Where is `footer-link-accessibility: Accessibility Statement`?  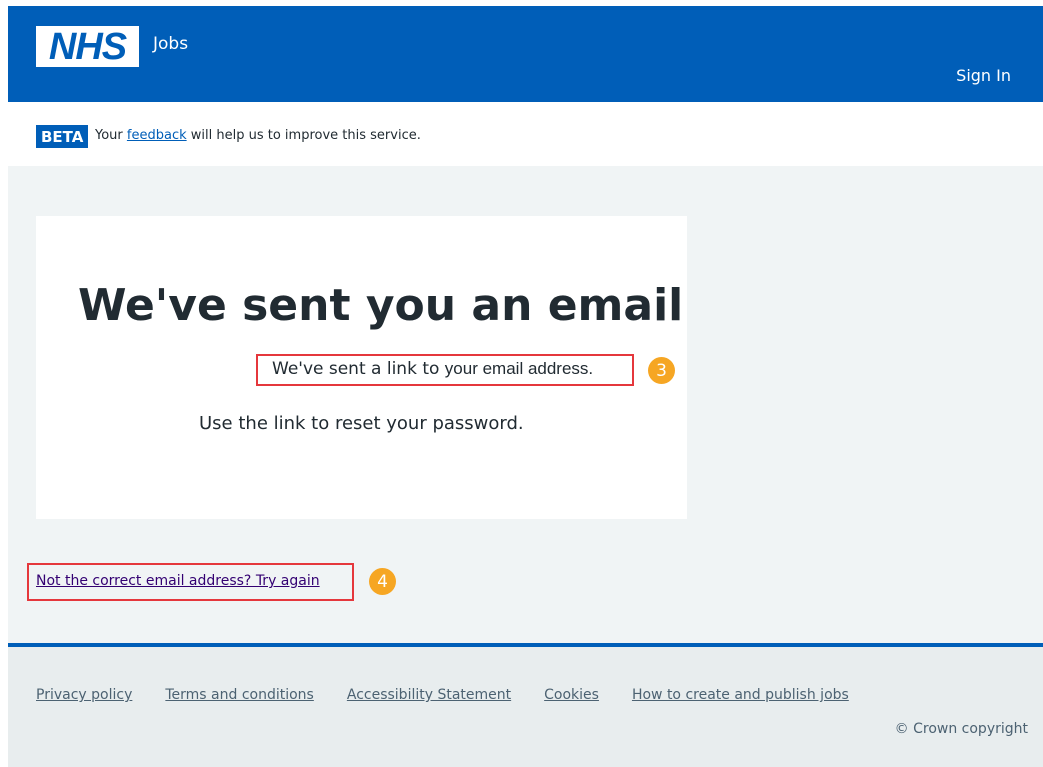 footer-link-accessibility: Accessibility Statement is located at coordinates (429, 695).